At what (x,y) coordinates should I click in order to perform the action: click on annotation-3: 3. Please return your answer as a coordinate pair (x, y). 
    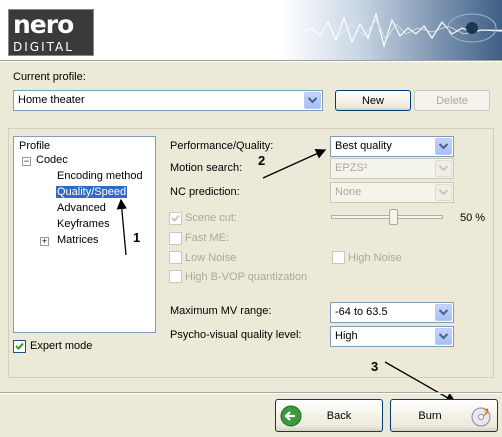
    Looking at the image, I should click on (375, 366).